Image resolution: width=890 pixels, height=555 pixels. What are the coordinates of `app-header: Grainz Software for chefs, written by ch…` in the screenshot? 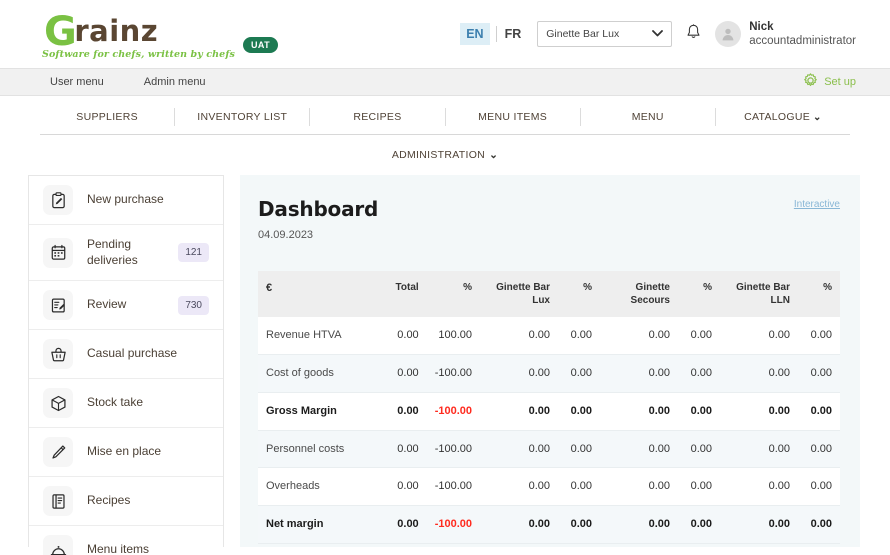 It's located at (445, 34).